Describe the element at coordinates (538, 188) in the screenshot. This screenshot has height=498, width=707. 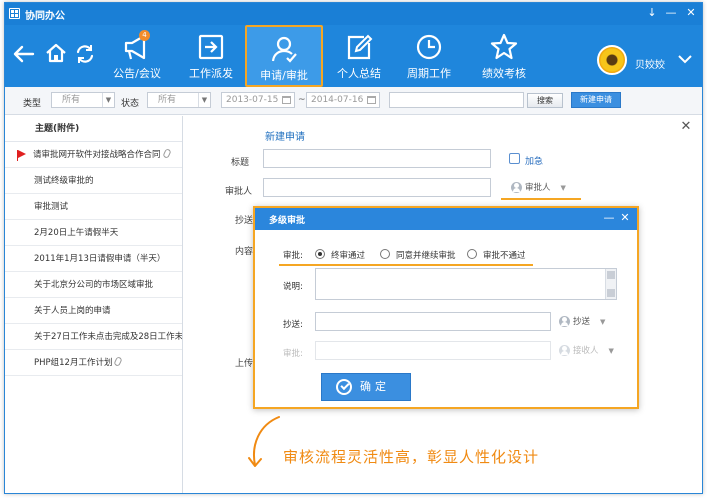
I see `approver-picker-label: 审批人` at that location.